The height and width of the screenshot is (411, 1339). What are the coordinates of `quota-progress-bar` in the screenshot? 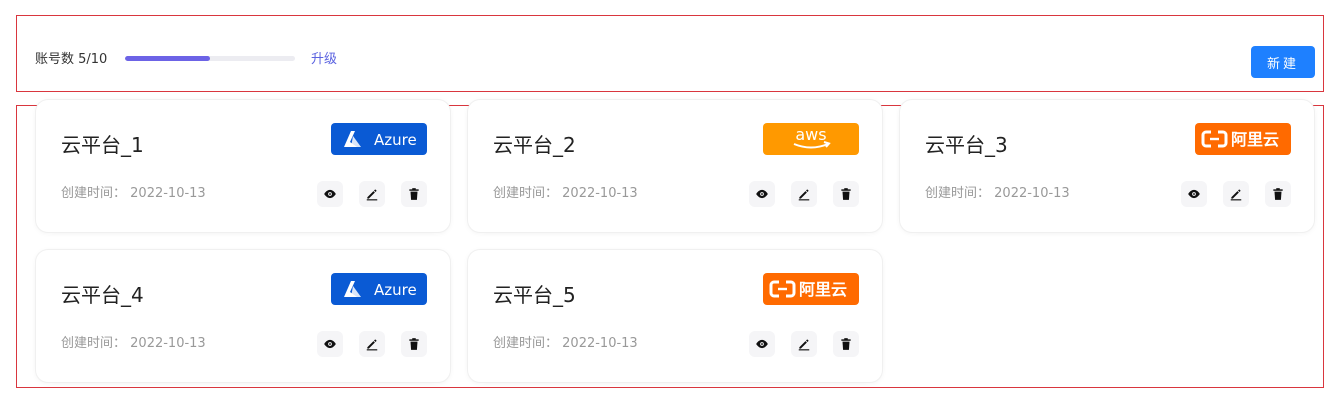 It's located at (210, 58).